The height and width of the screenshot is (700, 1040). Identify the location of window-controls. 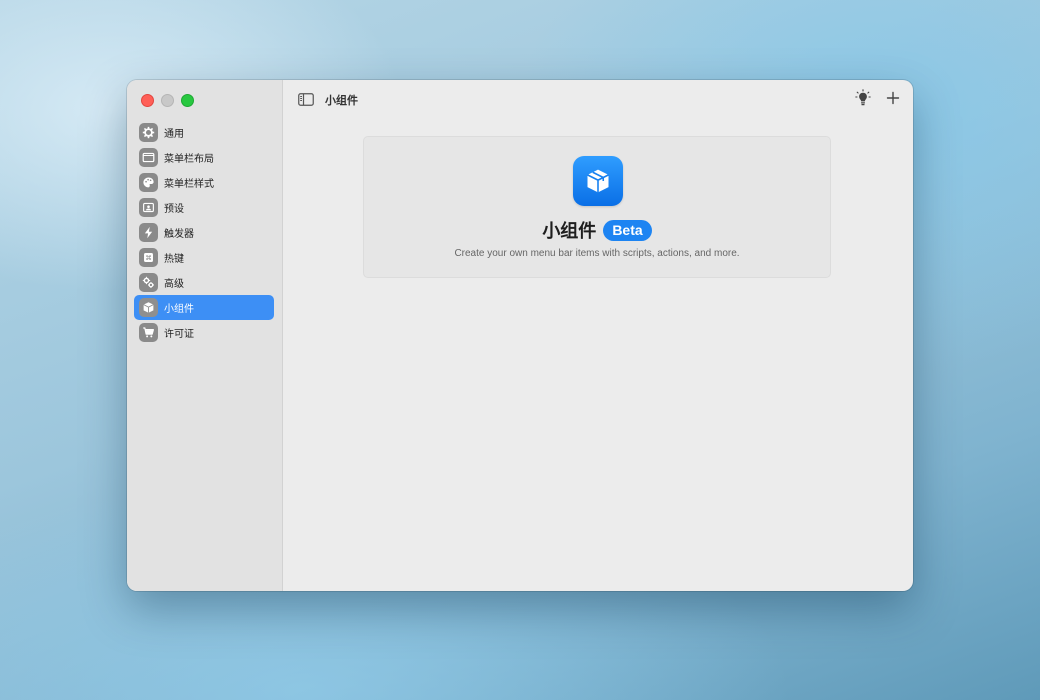
(167, 100).